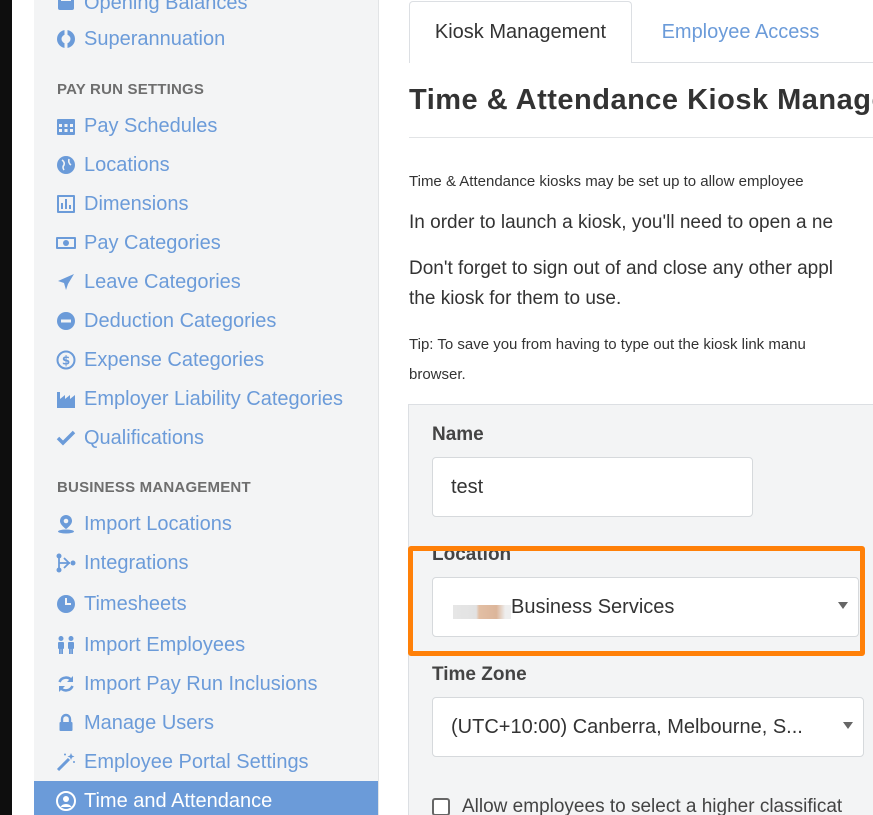 The image size is (873, 815). I want to click on annotation-highlight-box, so click(636, 601).